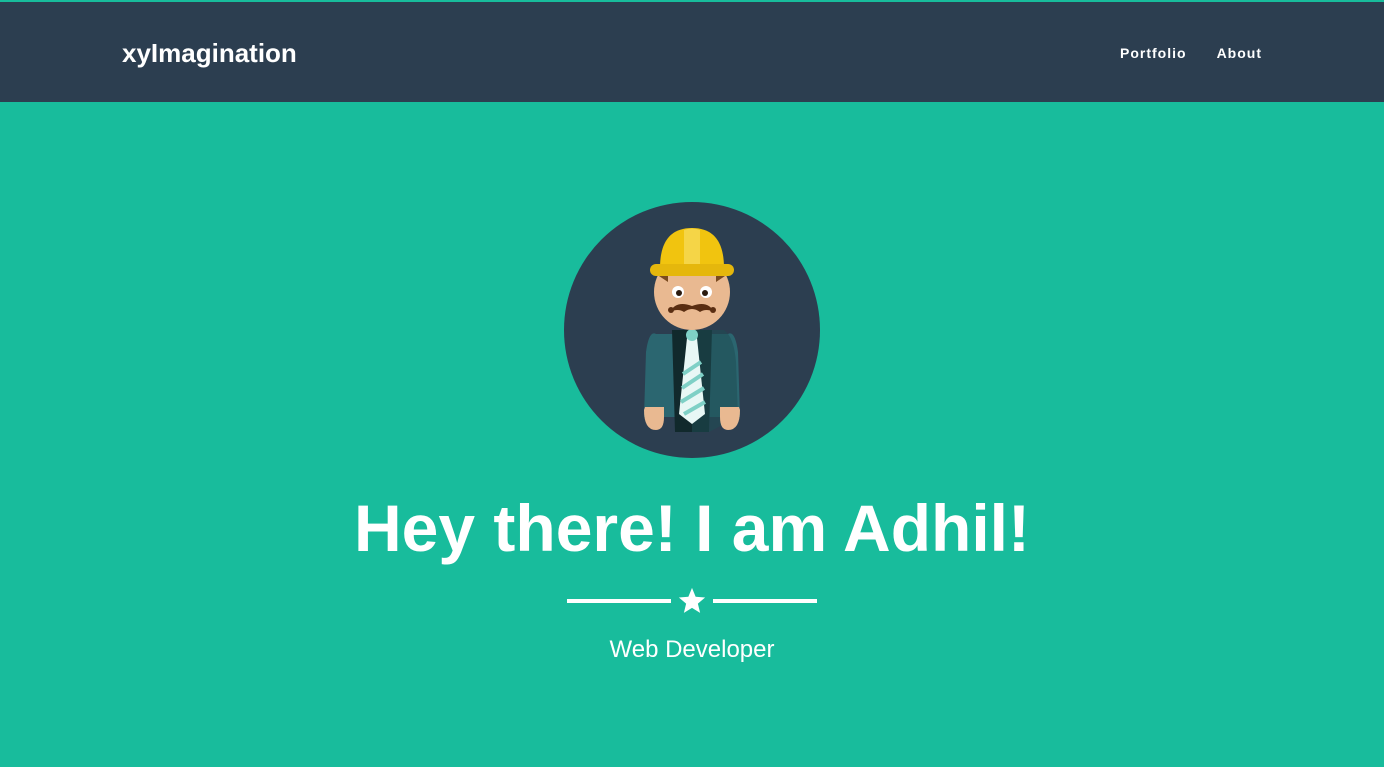 Image resolution: width=1384 pixels, height=767 pixels. What do you see at coordinates (692, 52) in the screenshot?
I see `navbar: xyImagination Portfolio About` at bounding box center [692, 52].